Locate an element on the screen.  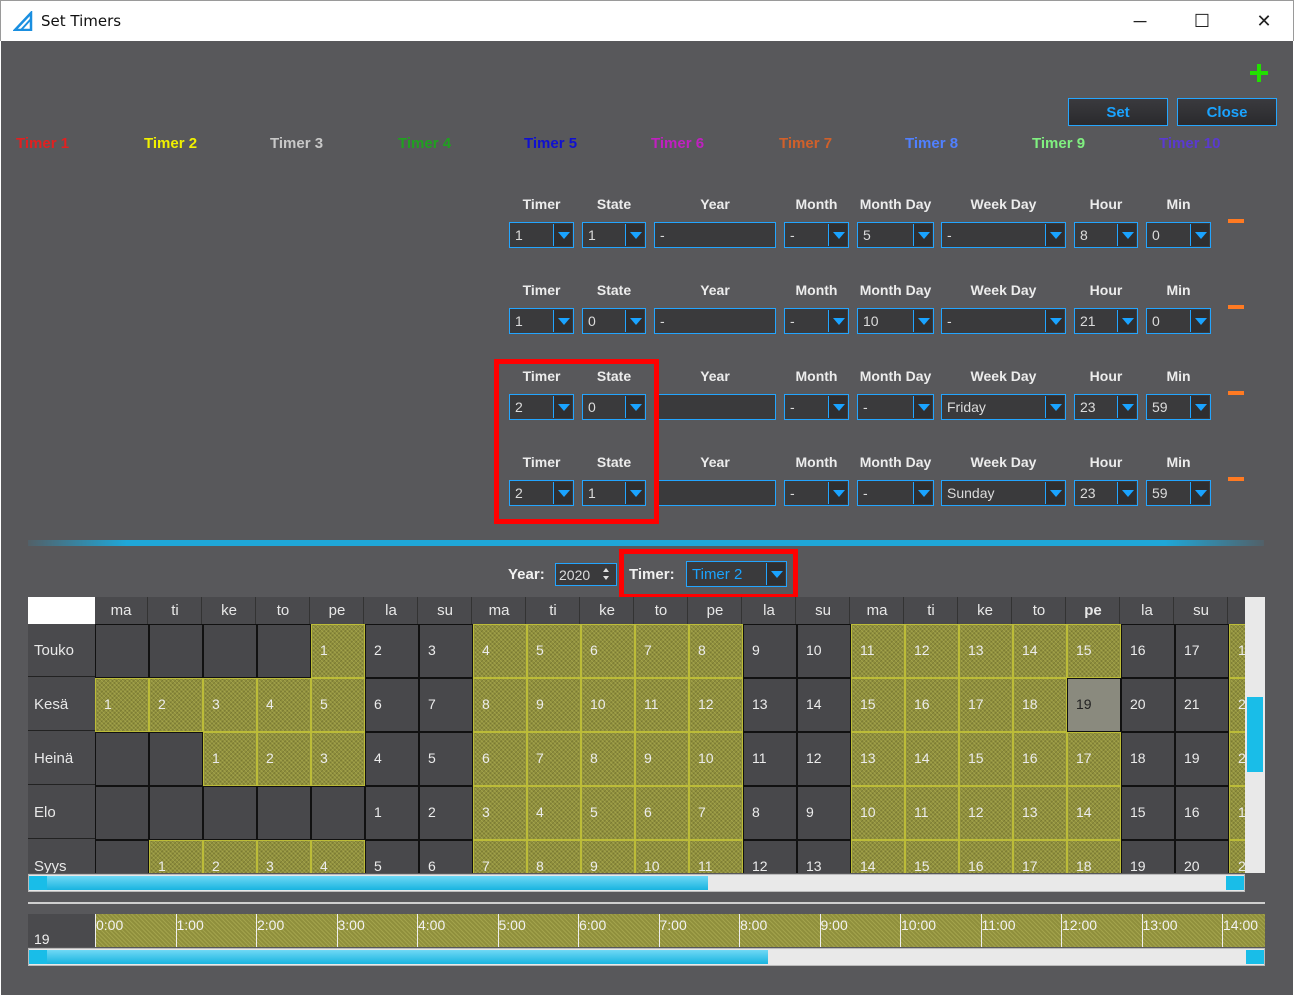
scroll-right-icon is located at coordinates (1235, 883).